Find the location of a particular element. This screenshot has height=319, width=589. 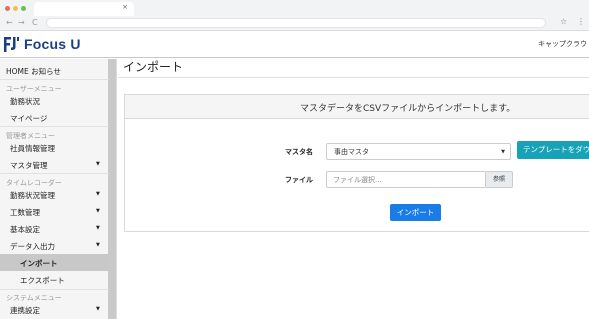

master-select-value: 事由マスタ is located at coordinates (351, 152).